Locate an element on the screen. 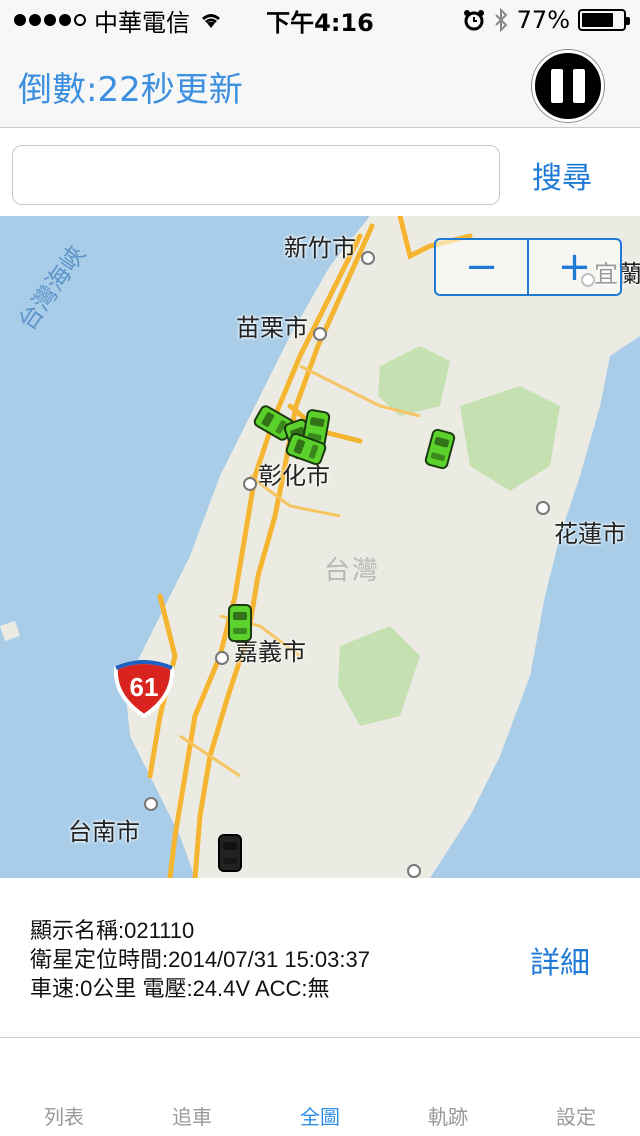 This screenshot has width=640, height=1136. tab-bar: 列表 追車 全圖 軌跡 設定 is located at coordinates (320, 1087).